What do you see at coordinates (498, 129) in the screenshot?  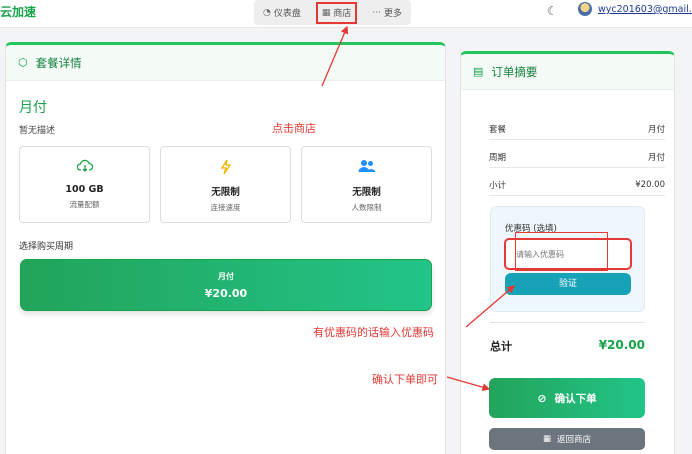 I see `summary-row-label: 套餐` at bounding box center [498, 129].